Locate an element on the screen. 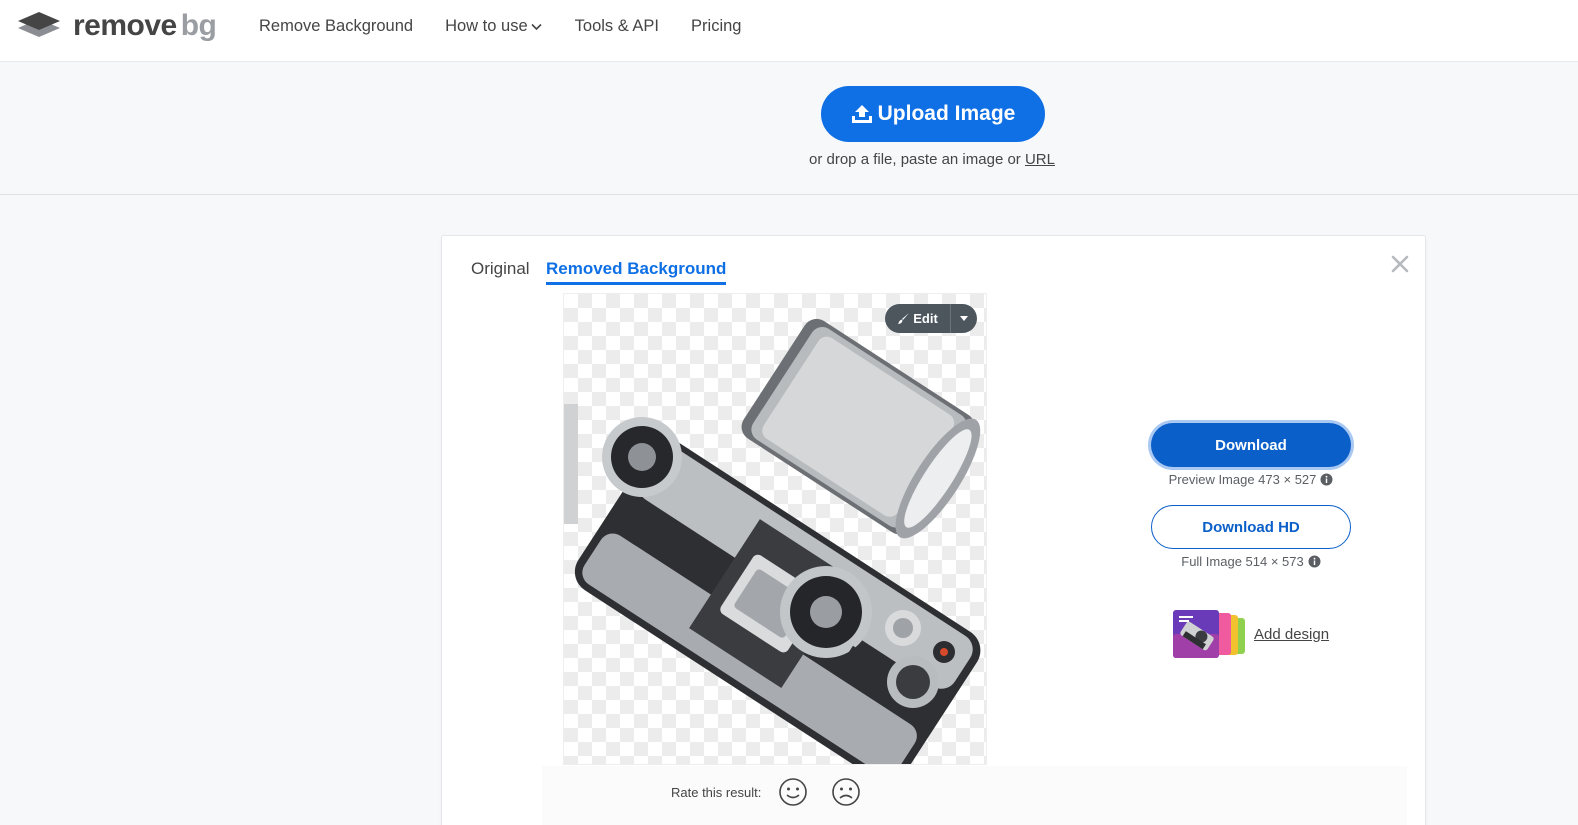 The width and height of the screenshot is (1578, 825). caret-down-icon is located at coordinates (964, 318).